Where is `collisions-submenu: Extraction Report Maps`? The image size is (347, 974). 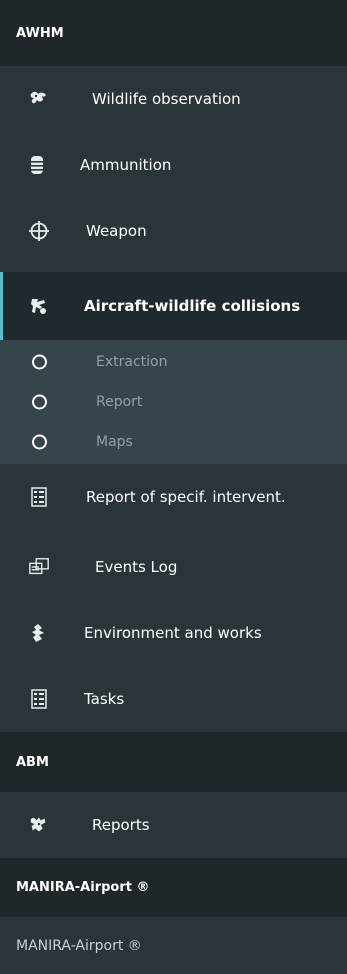 collisions-submenu: Extraction Report Maps is located at coordinates (173, 402).